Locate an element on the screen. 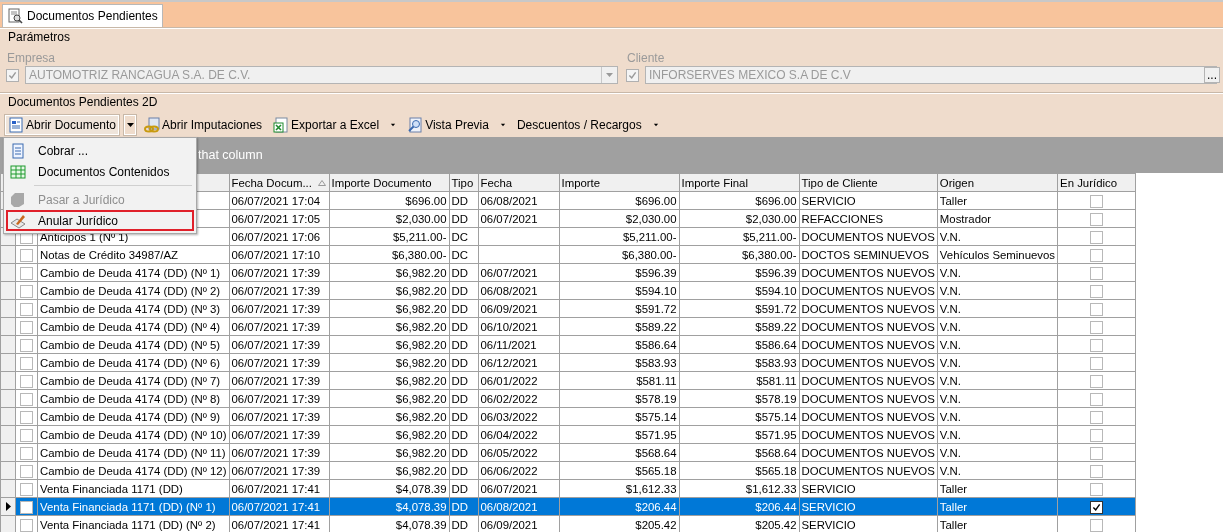 The image size is (1223, 532). checkmark-icon is located at coordinates (12, 75).